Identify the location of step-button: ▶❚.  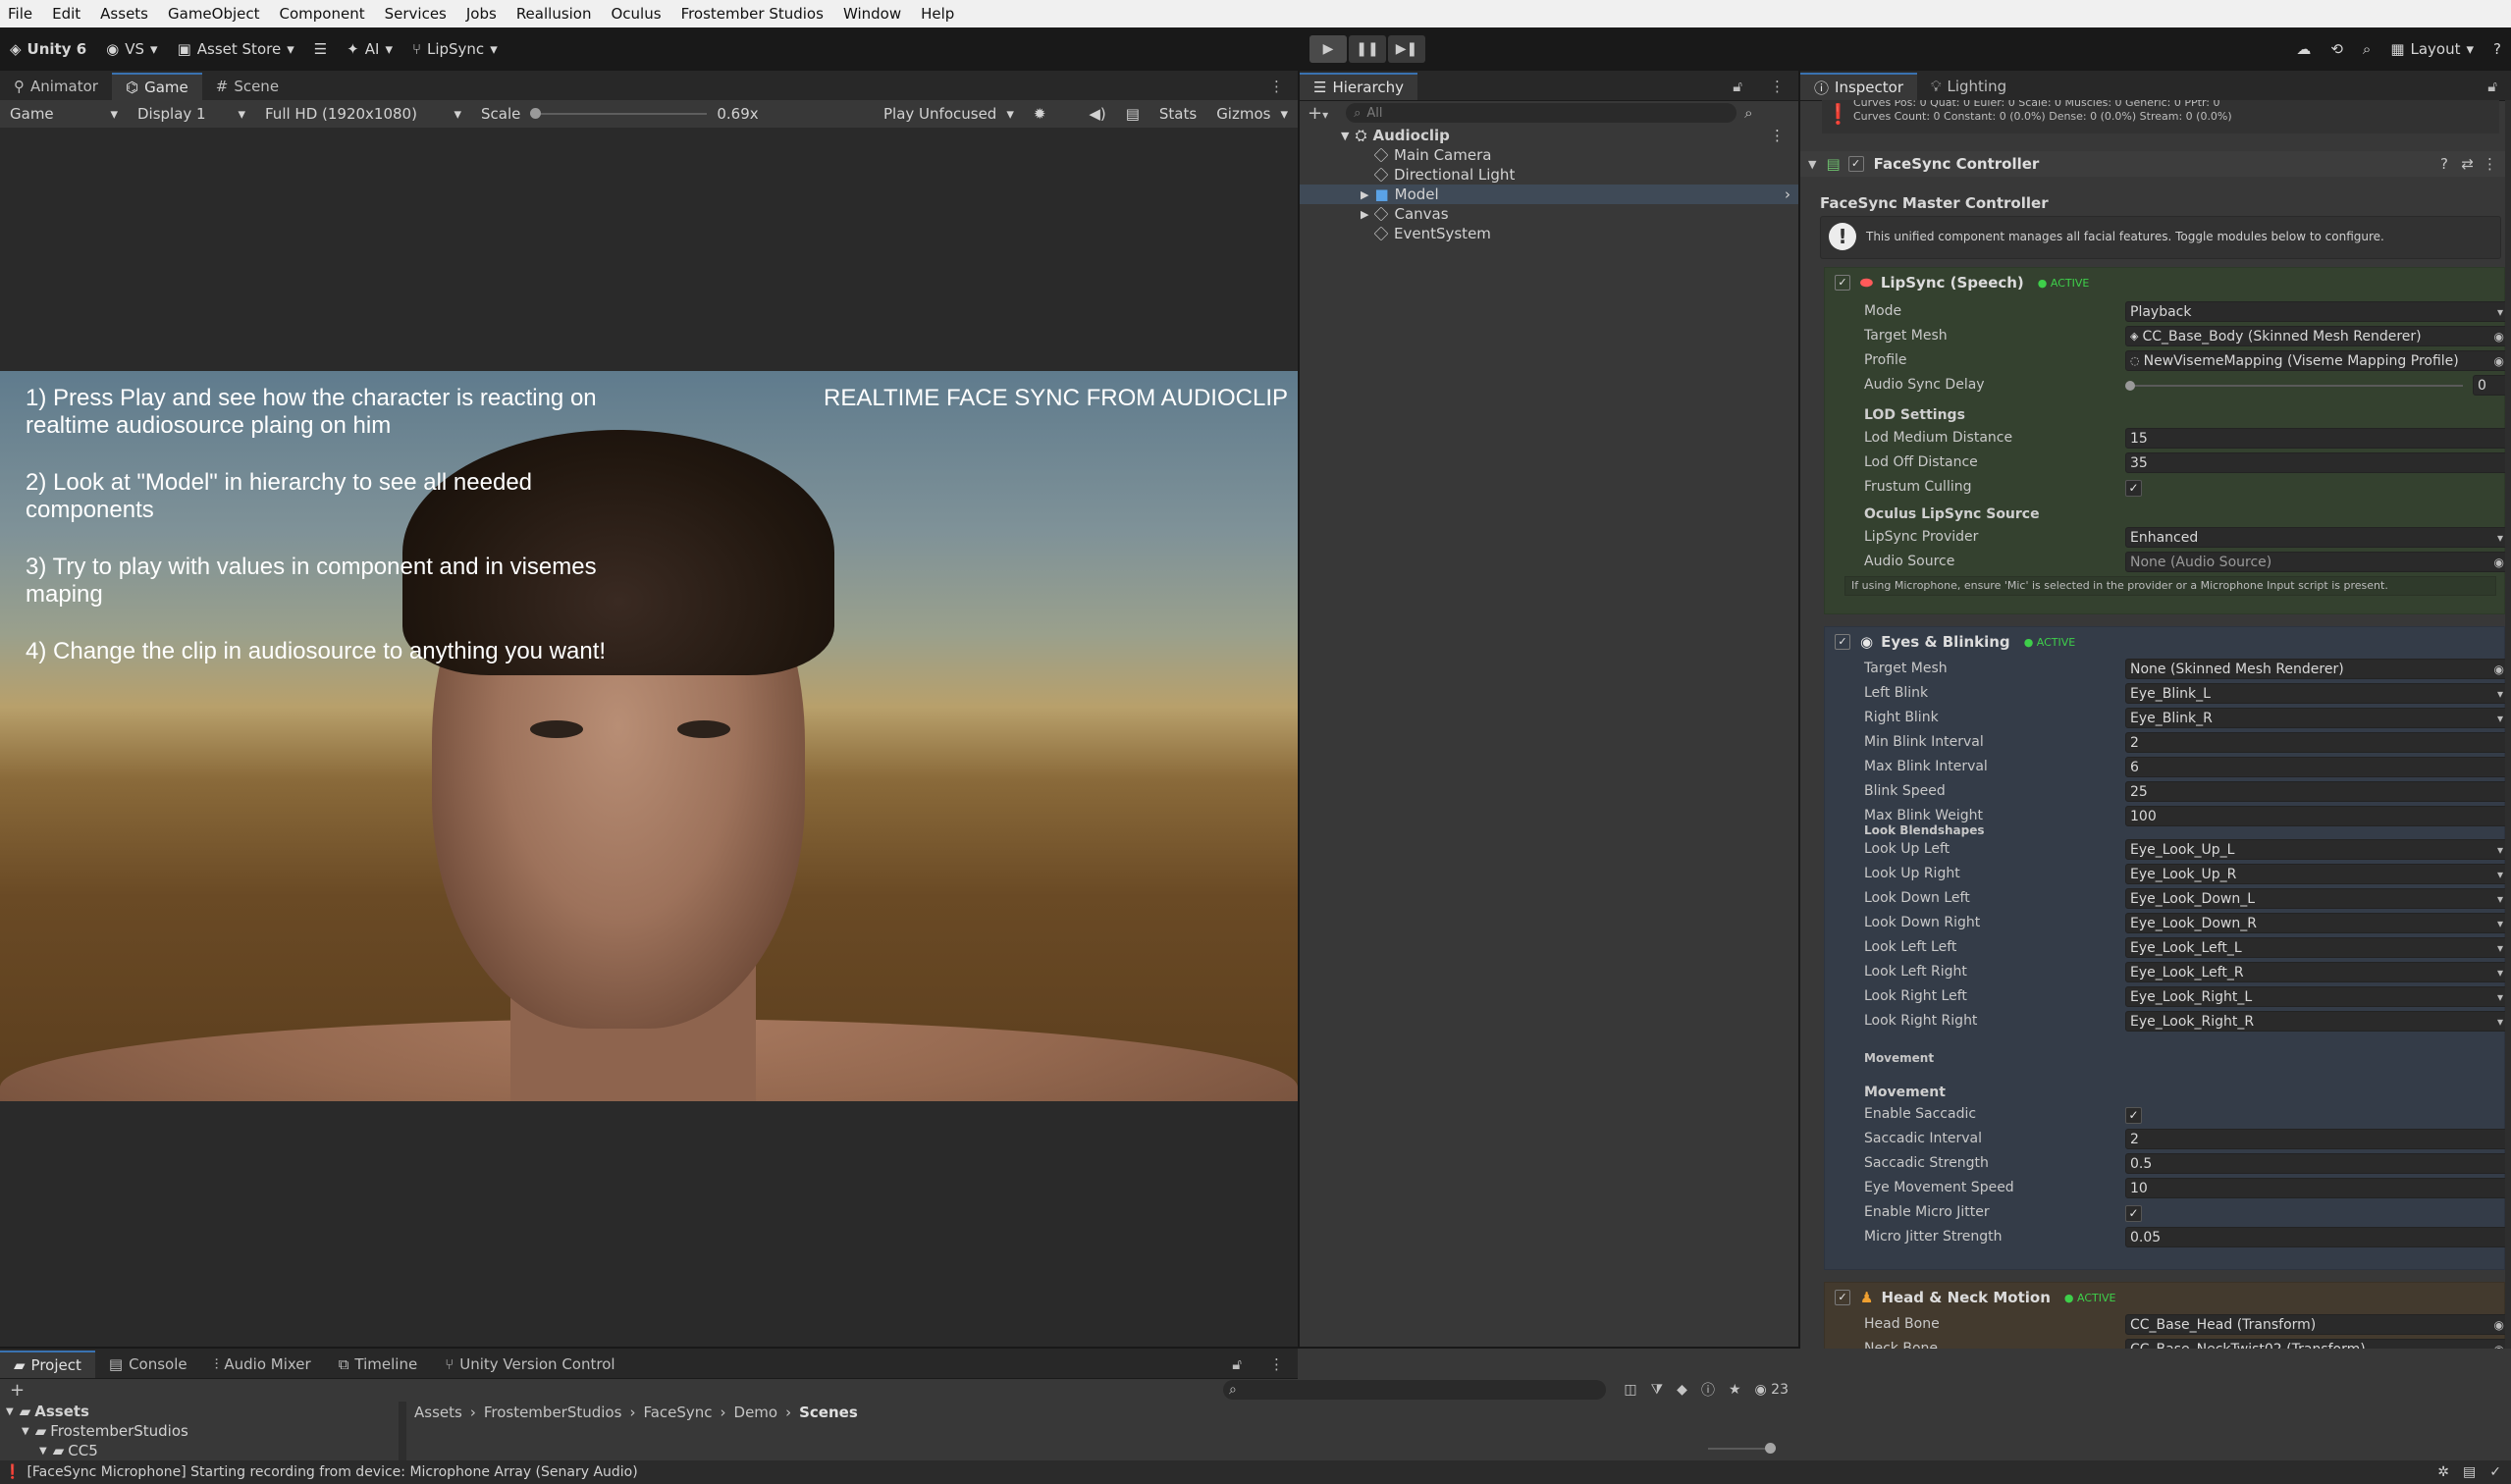
(1406, 49).